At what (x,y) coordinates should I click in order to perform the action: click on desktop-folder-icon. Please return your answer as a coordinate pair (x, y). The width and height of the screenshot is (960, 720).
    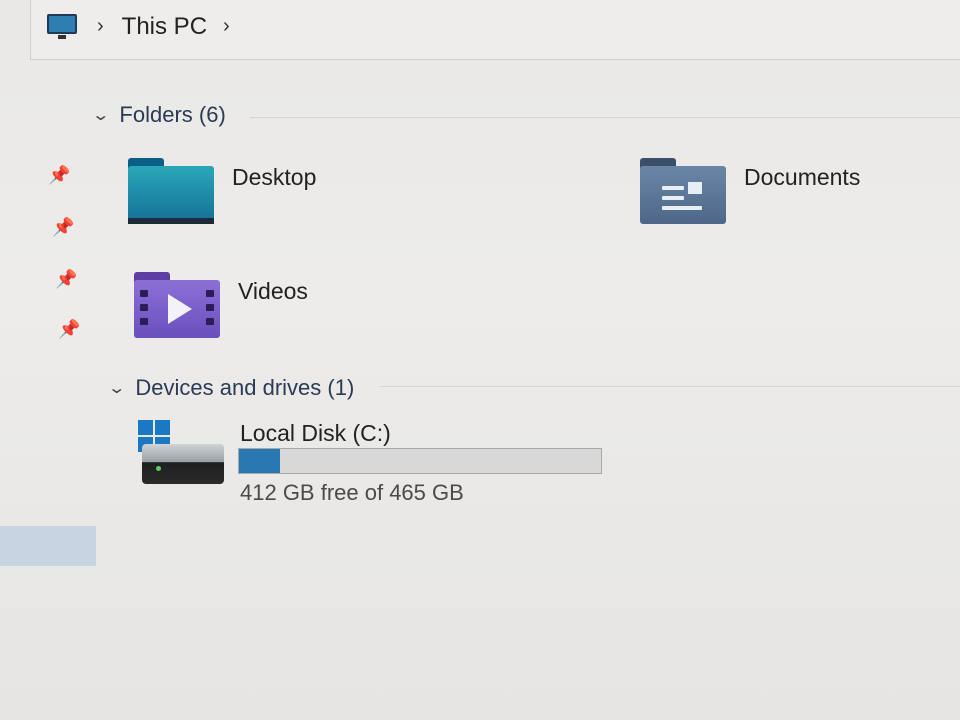
    Looking at the image, I should click on (172, 192).